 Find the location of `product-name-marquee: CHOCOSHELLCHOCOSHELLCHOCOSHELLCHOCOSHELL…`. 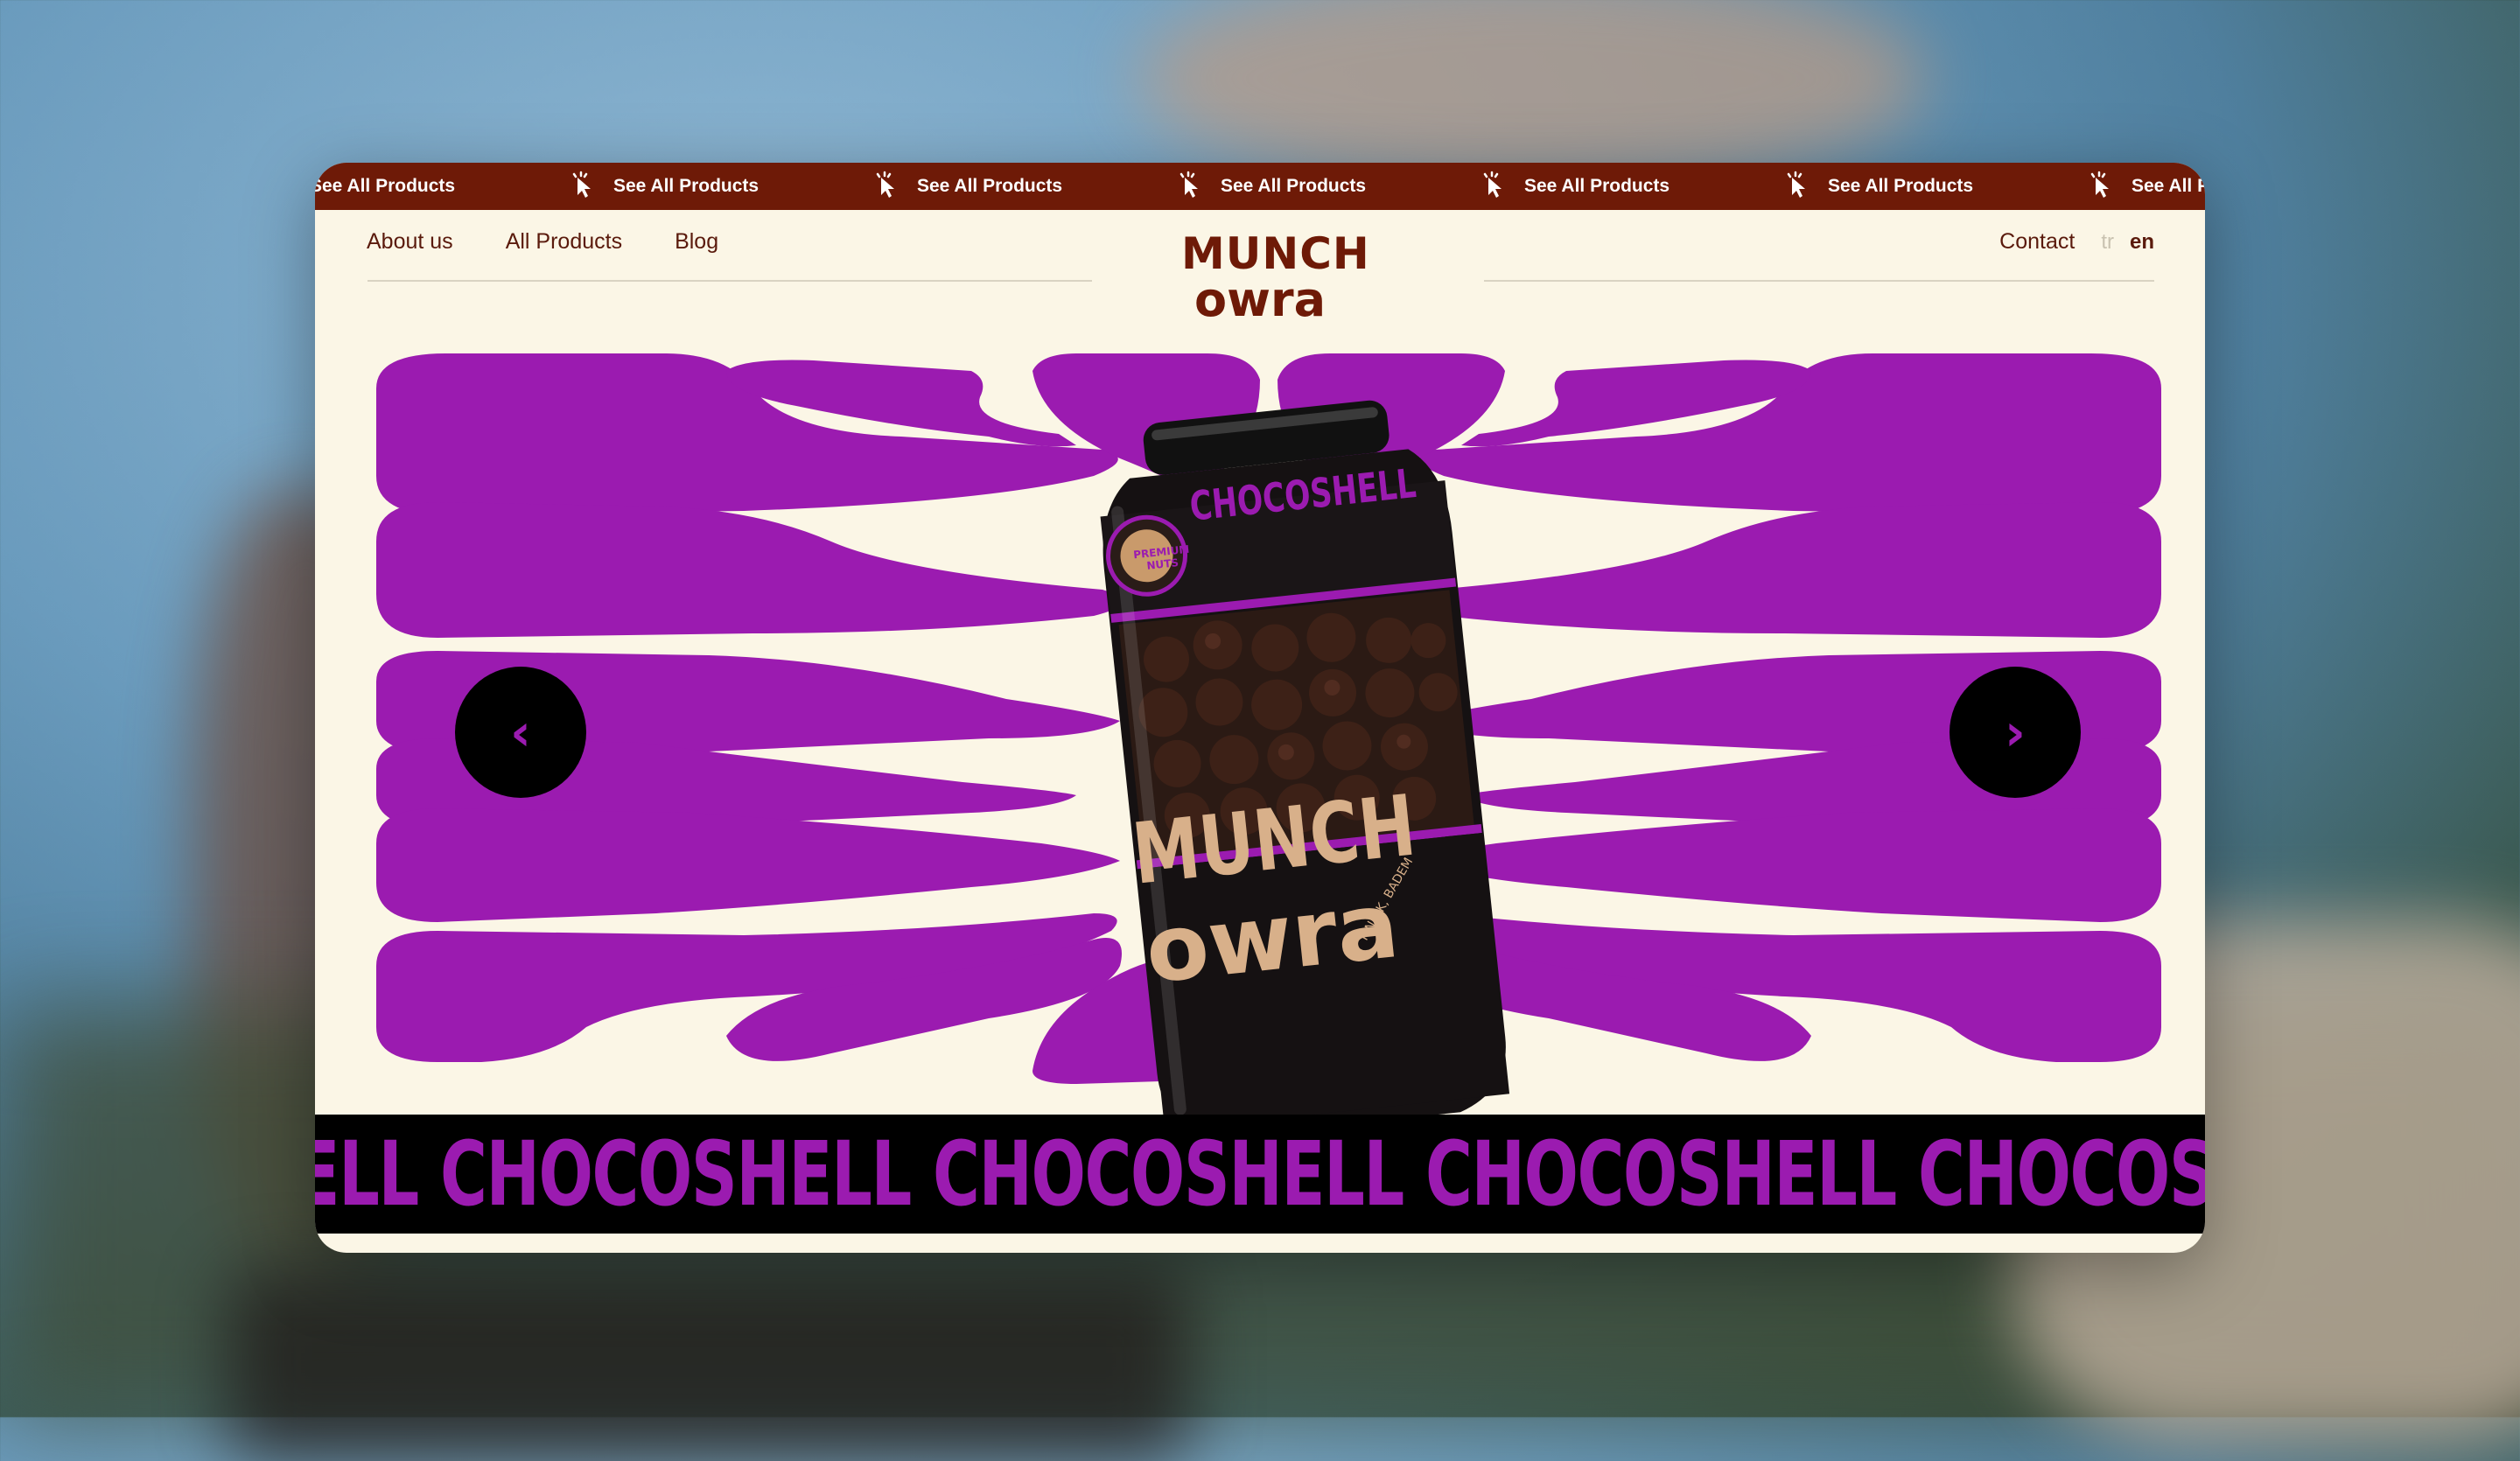

product-name-marquee: CHOCOSHELLCHOCOSHELLCHOCOSHELLCHOCOSHELL… is located at coordinates (1260, 1174).